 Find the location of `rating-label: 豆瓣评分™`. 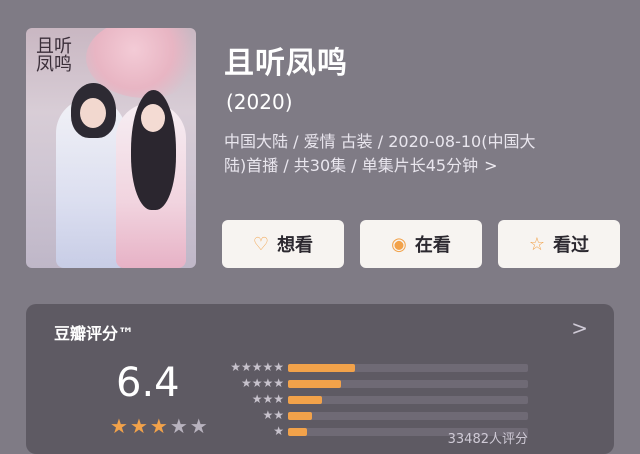

rating-label: 豆瓣评分™ is located at coordinates (94, 333).